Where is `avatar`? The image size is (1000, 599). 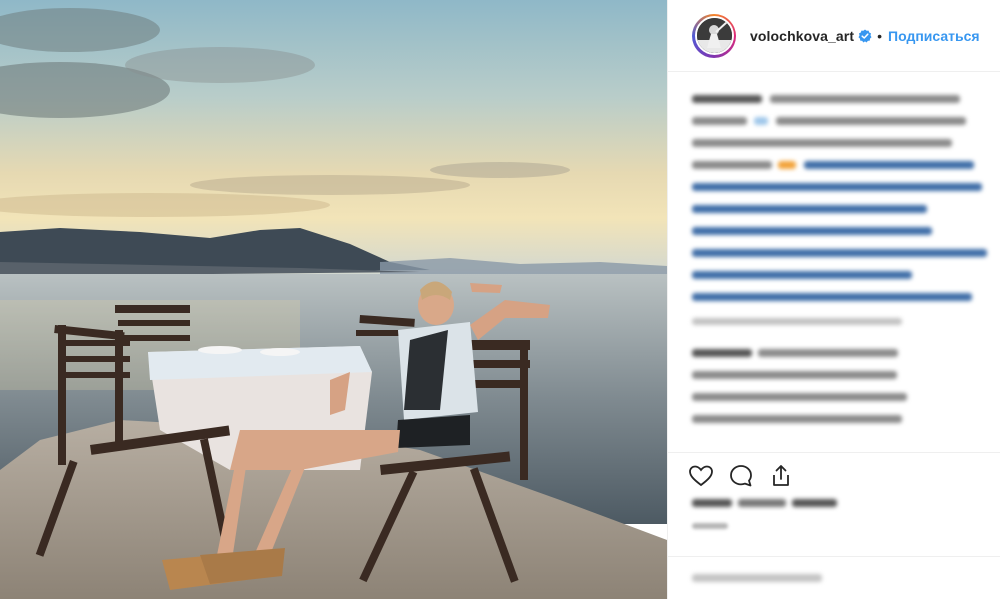 avatar is located at coordinates (714, 35).